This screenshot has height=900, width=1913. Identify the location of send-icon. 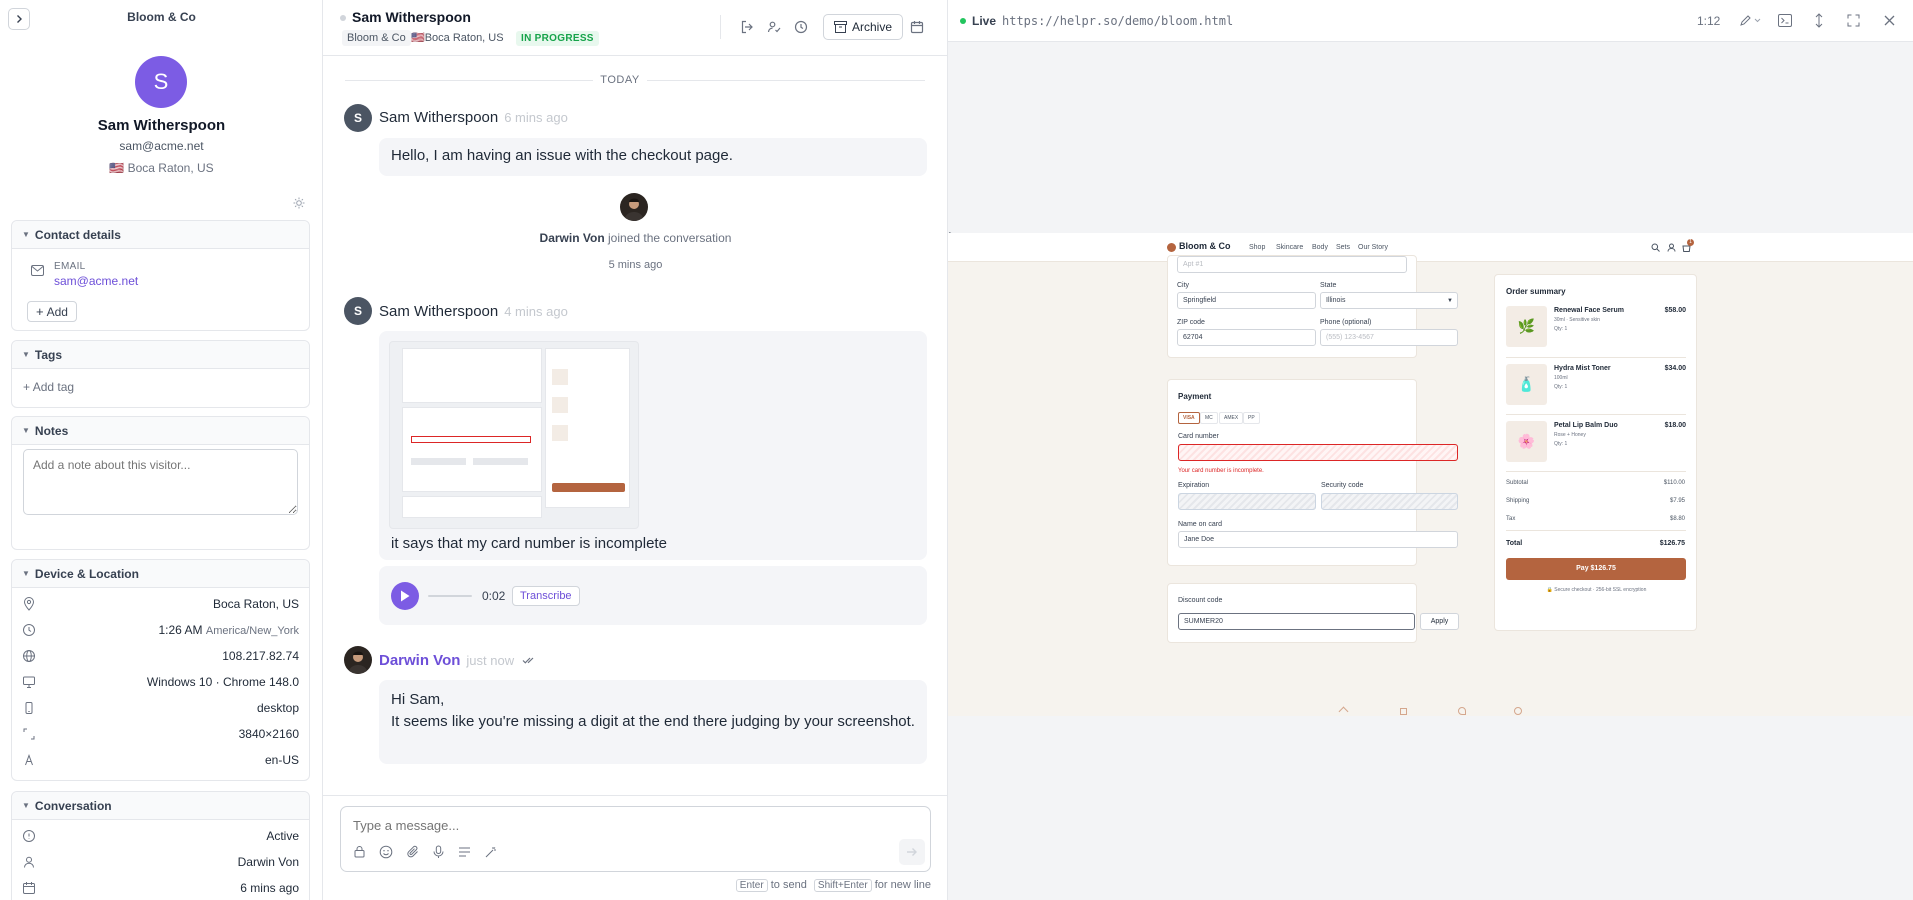
(912, 852).